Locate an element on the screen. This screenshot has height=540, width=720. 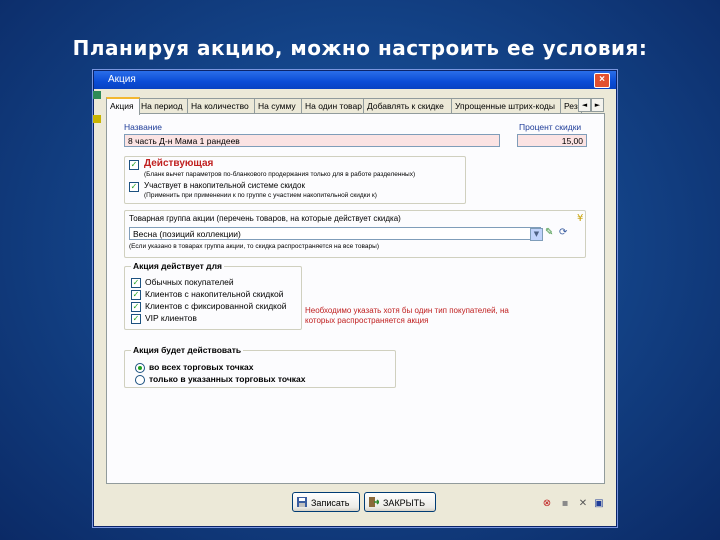
tab-add-to-discount: Добавлять к скидке is located at coordinates (408, 105).